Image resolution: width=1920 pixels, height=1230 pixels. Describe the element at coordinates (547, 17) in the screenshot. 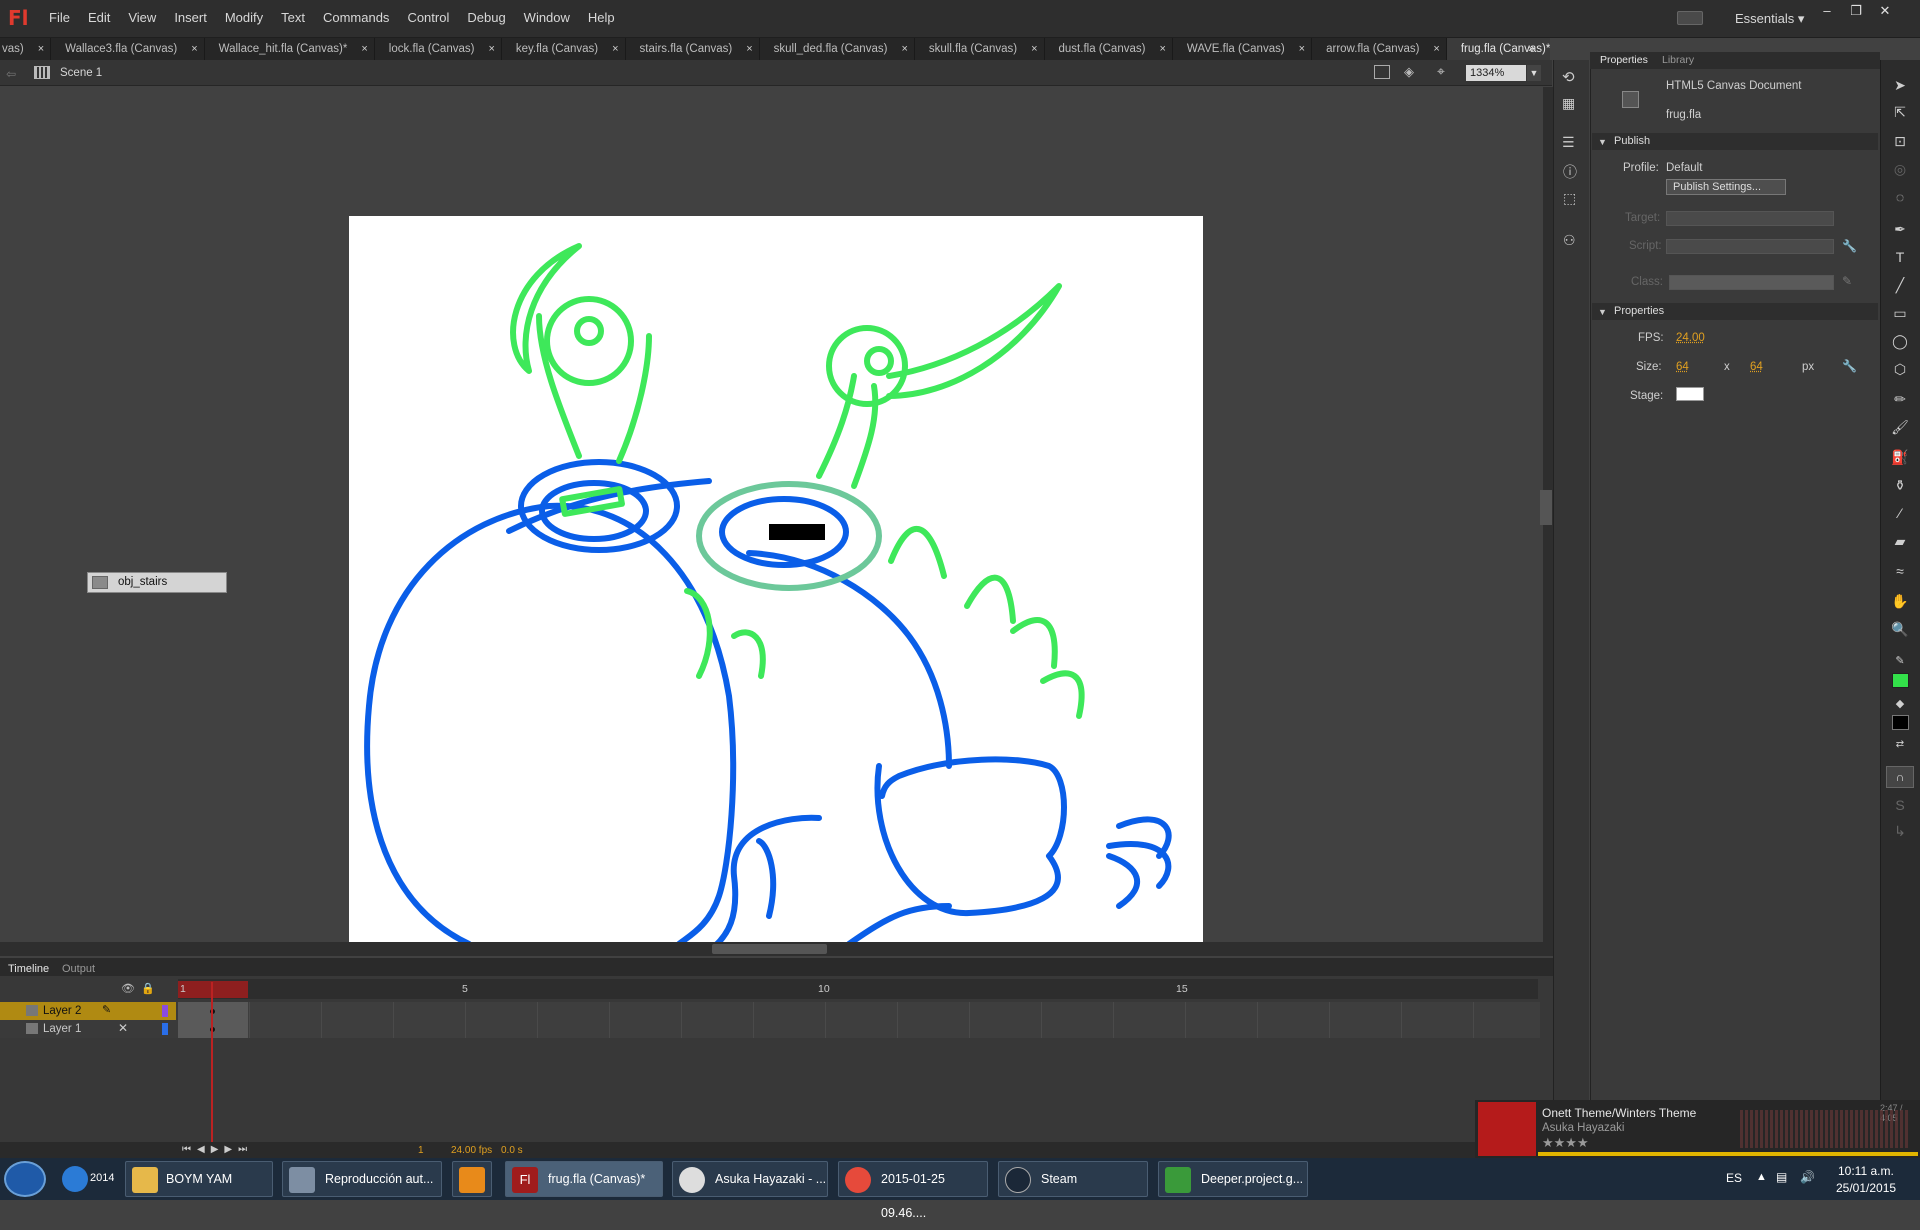

I see `menu-window: Window` at that location.